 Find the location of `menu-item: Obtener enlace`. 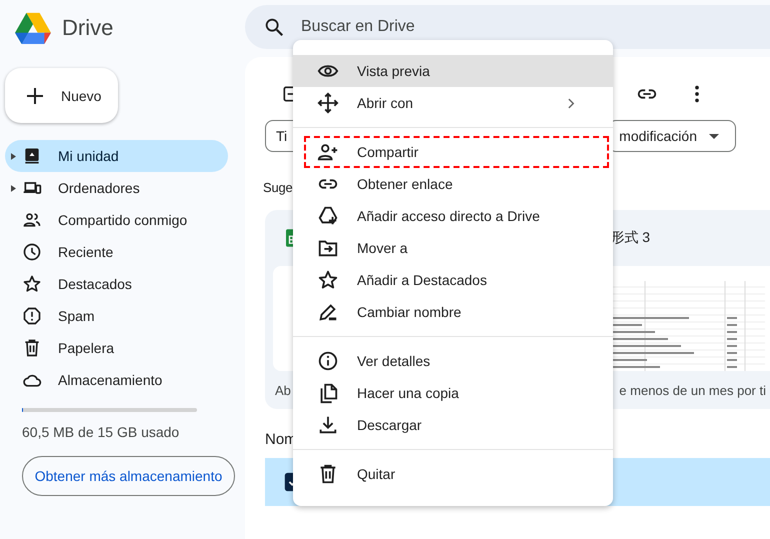

menu-item: Obtener enlace is located at coordinates (453, 184).